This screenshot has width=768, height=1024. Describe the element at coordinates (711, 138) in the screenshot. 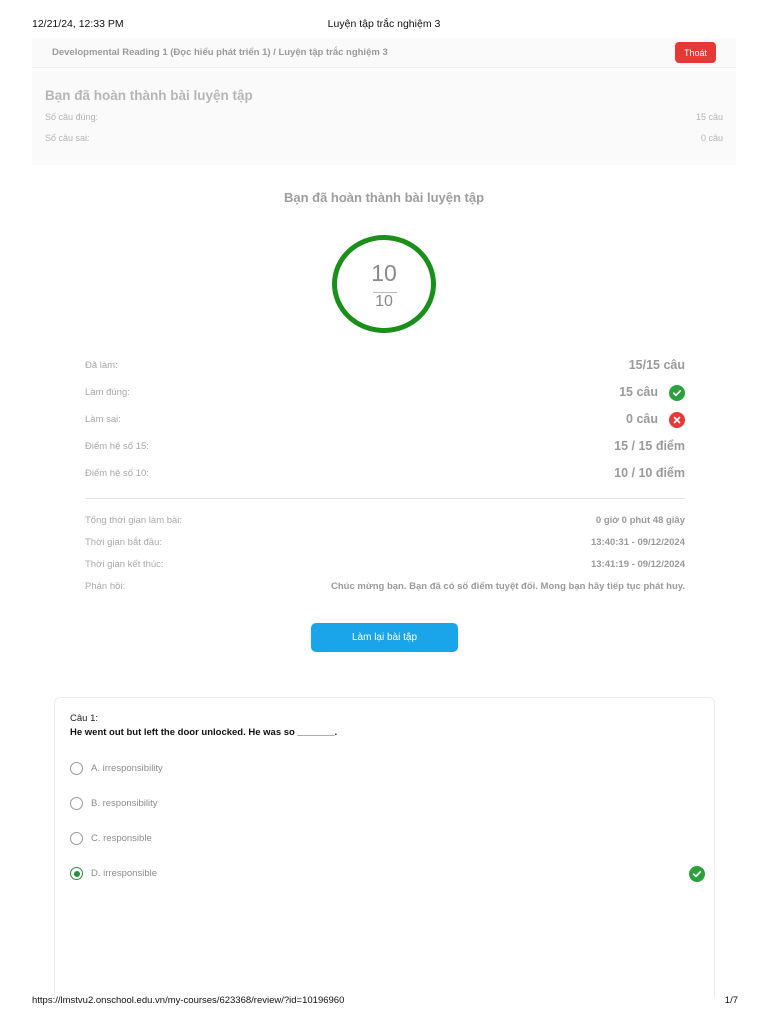

I see `summary-wrong-value: 0 câu` at that location.